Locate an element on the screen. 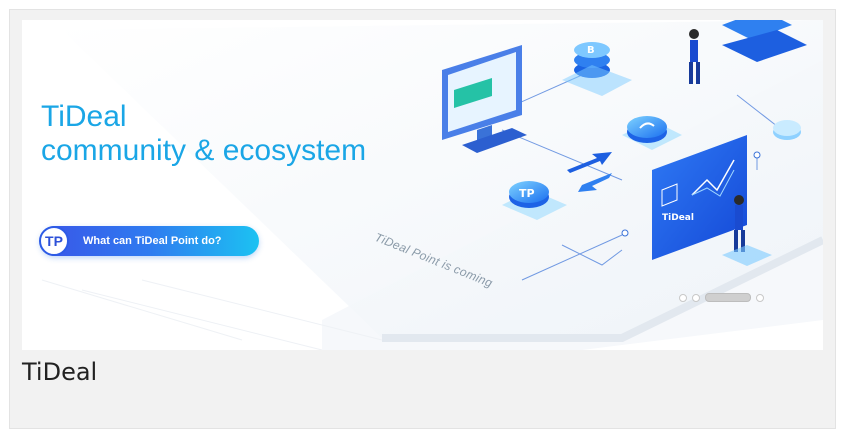  carousel-dot-active is located at coordinates (728, 297).